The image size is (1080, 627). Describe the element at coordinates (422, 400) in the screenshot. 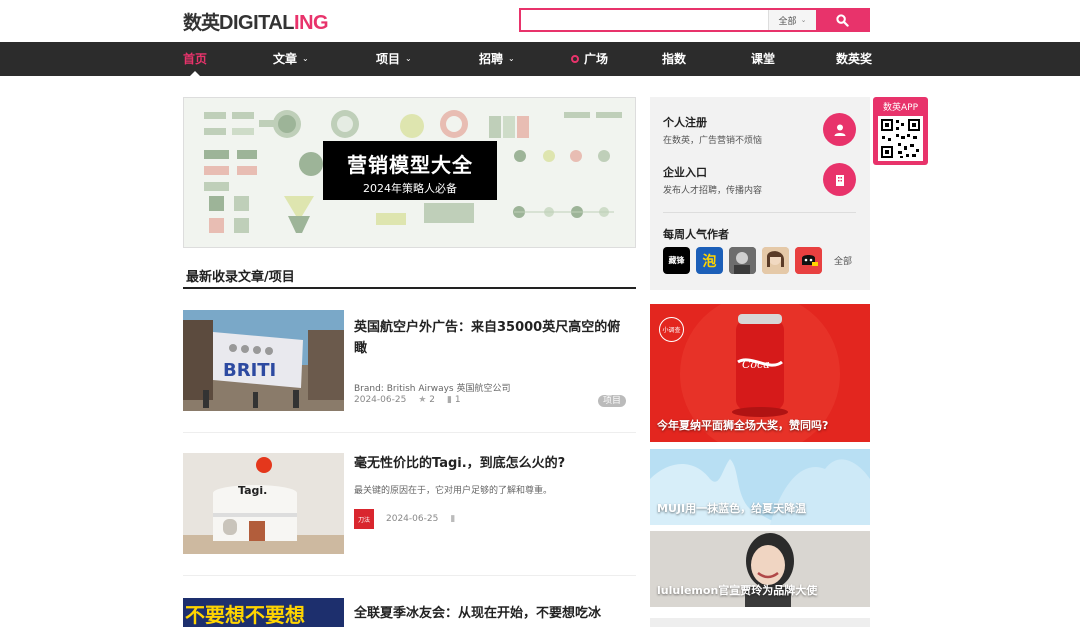

I see `star-icon: ★` at that location.